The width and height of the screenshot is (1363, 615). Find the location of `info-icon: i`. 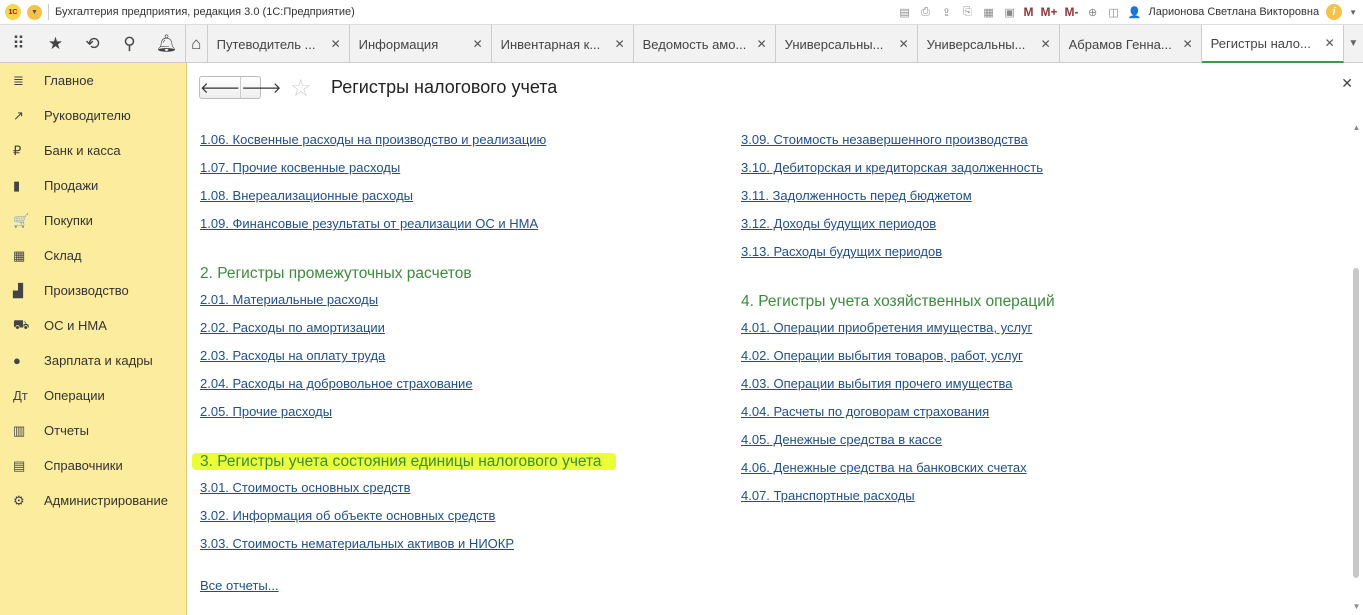

info-icon: i is located at coordinates (1334, 12).